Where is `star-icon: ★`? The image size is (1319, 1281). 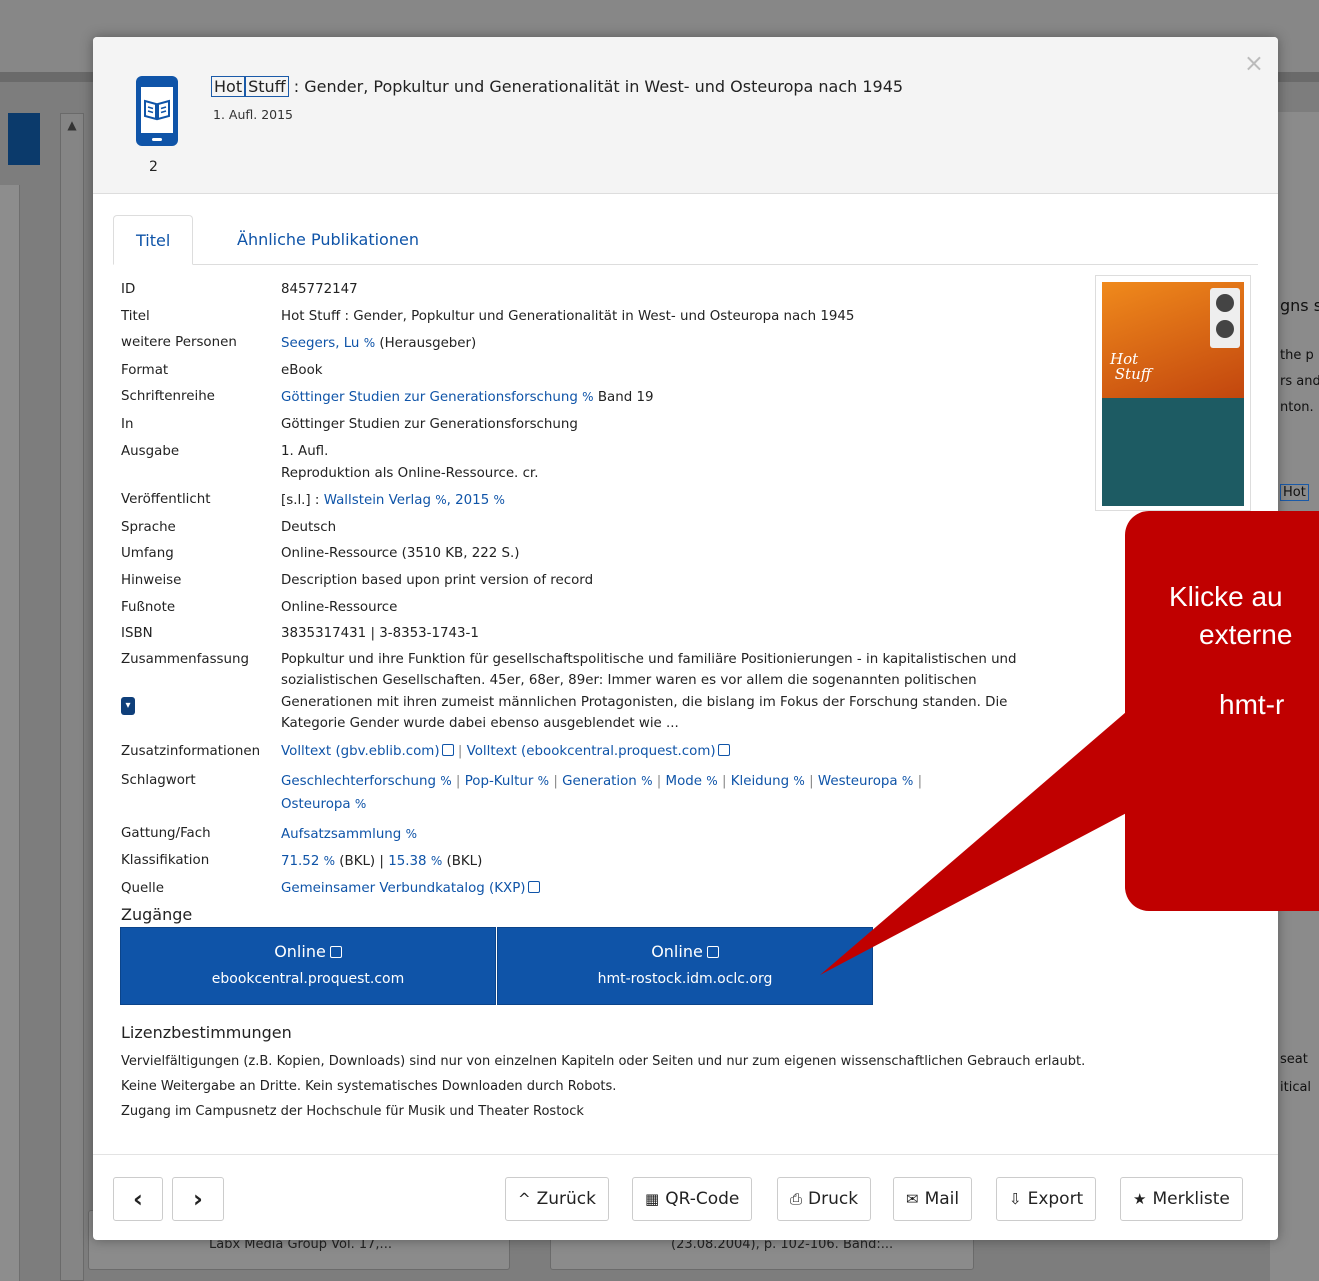 star-icon: ★ is located at coordinates (1140, 1199).